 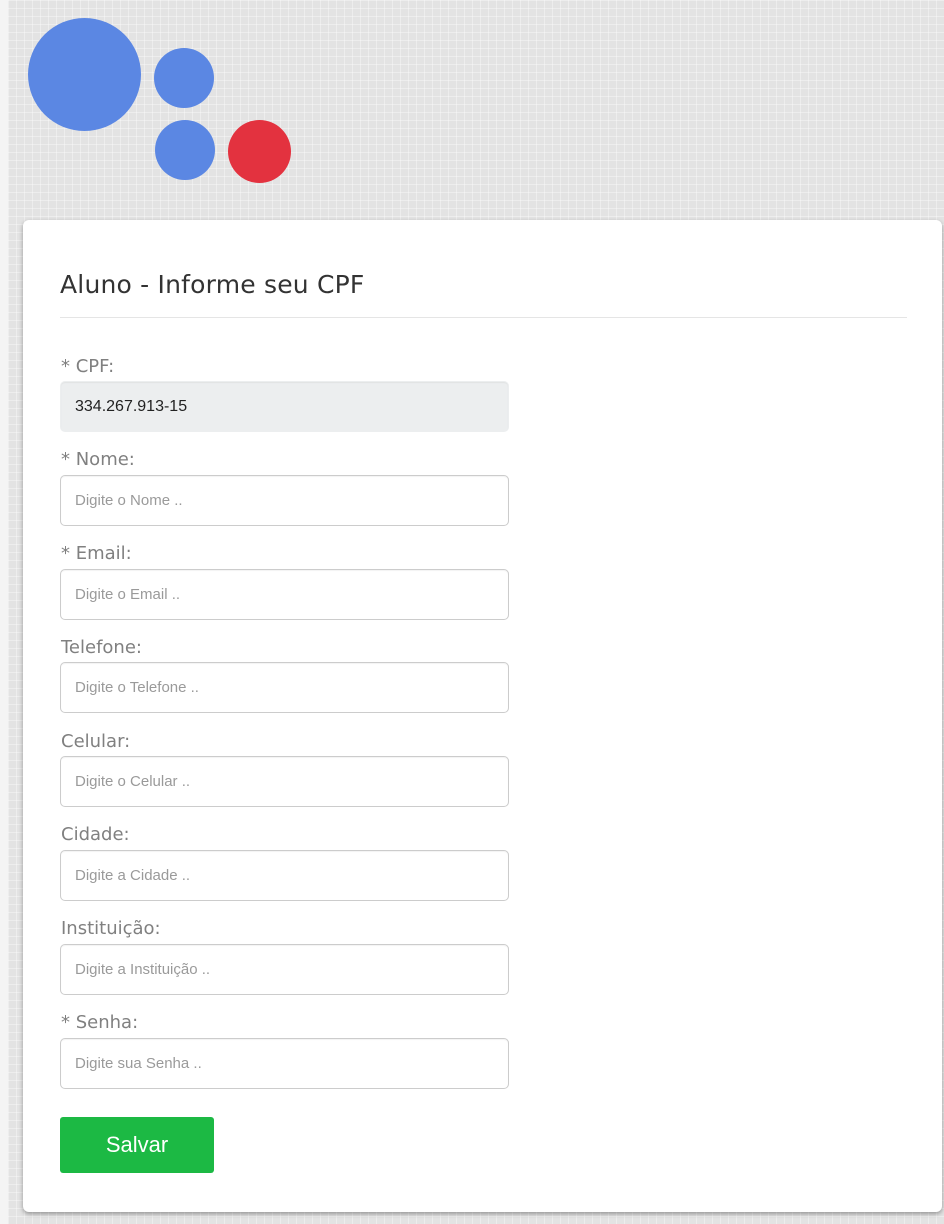 What do you see at coordinates (284, 687) in the screenshot?
I see `telefone-field` at bounding box center [284, 687].